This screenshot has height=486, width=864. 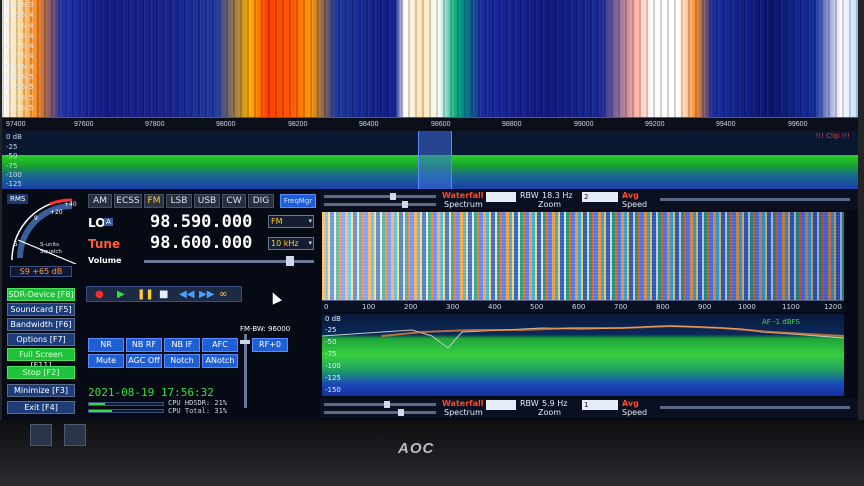 I want to click on soundcard-button: Soundcard [F5], so click(x=41, y=309).